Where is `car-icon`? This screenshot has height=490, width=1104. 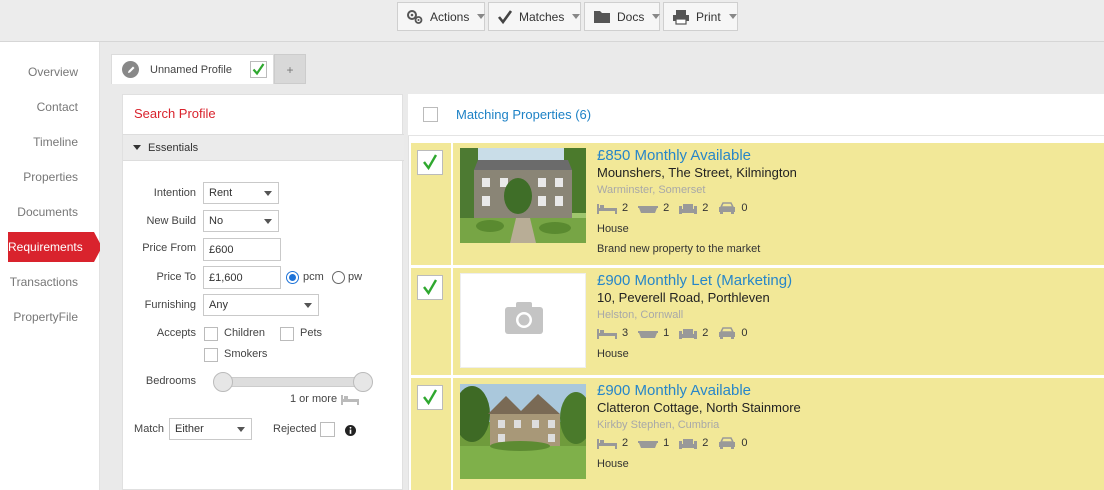
car-icon is located at coordinates (727, 333).